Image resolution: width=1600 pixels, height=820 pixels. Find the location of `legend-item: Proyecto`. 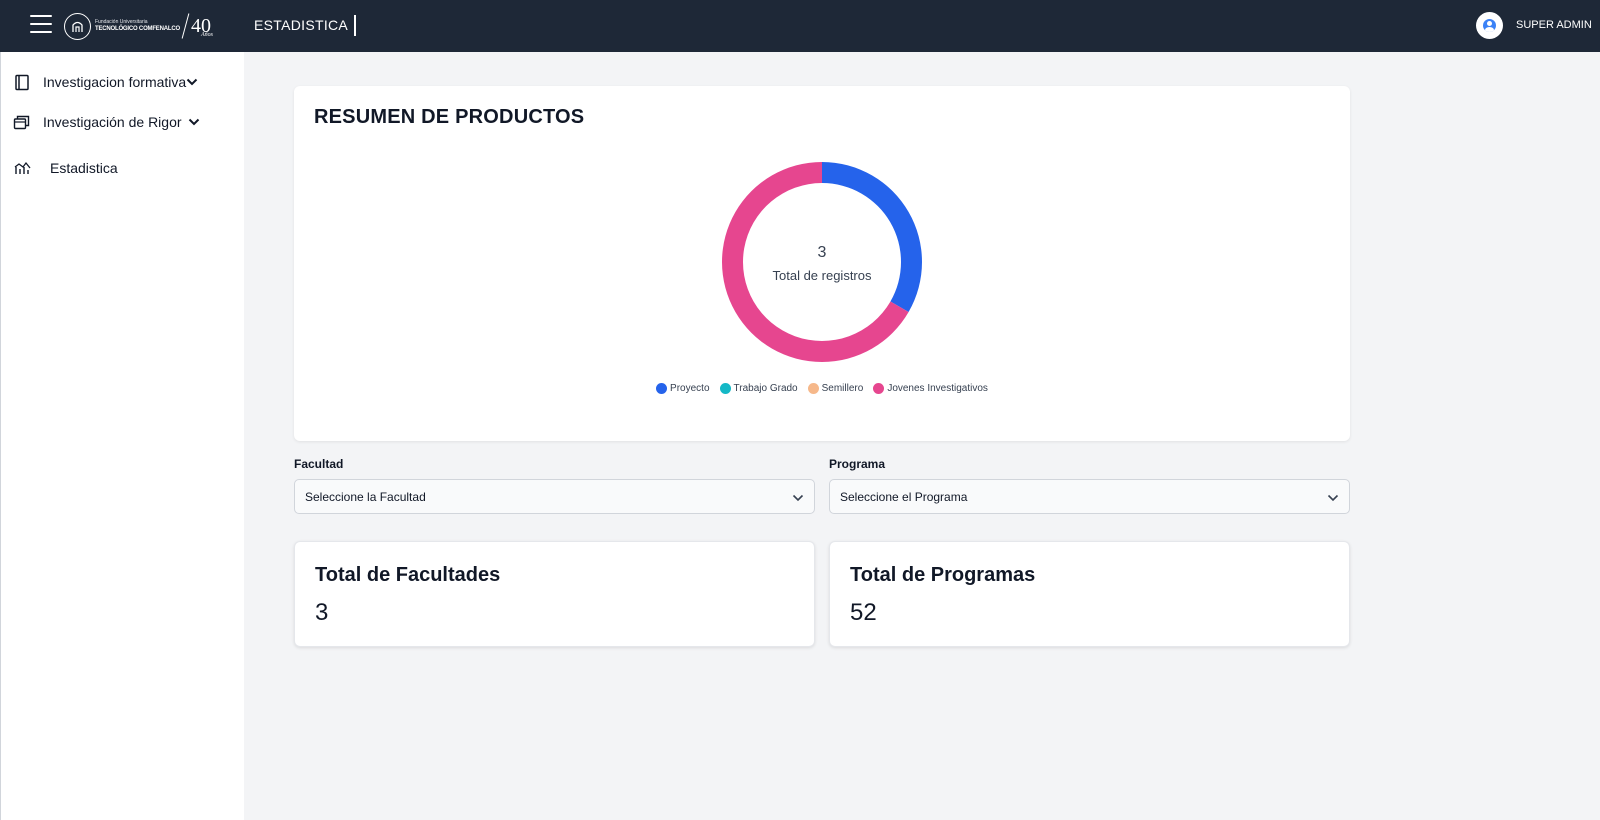

legend-item: Proyecto is located at coordinates (683, 388).